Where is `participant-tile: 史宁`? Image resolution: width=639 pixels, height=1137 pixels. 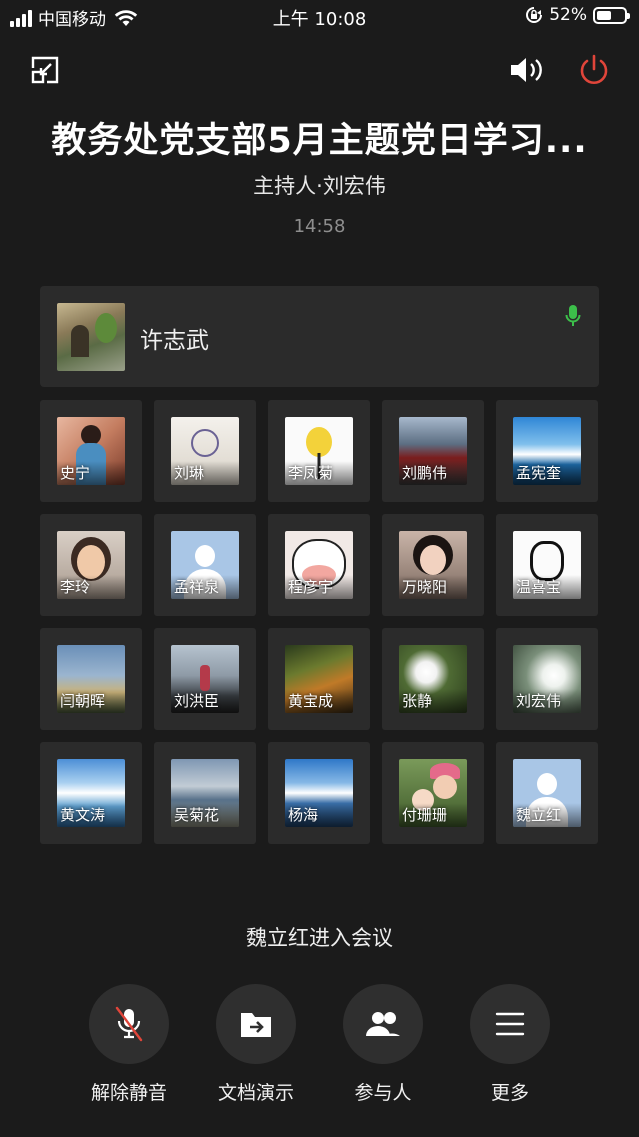
participant-tile: 史宁 is located at coordinates (91, 451).